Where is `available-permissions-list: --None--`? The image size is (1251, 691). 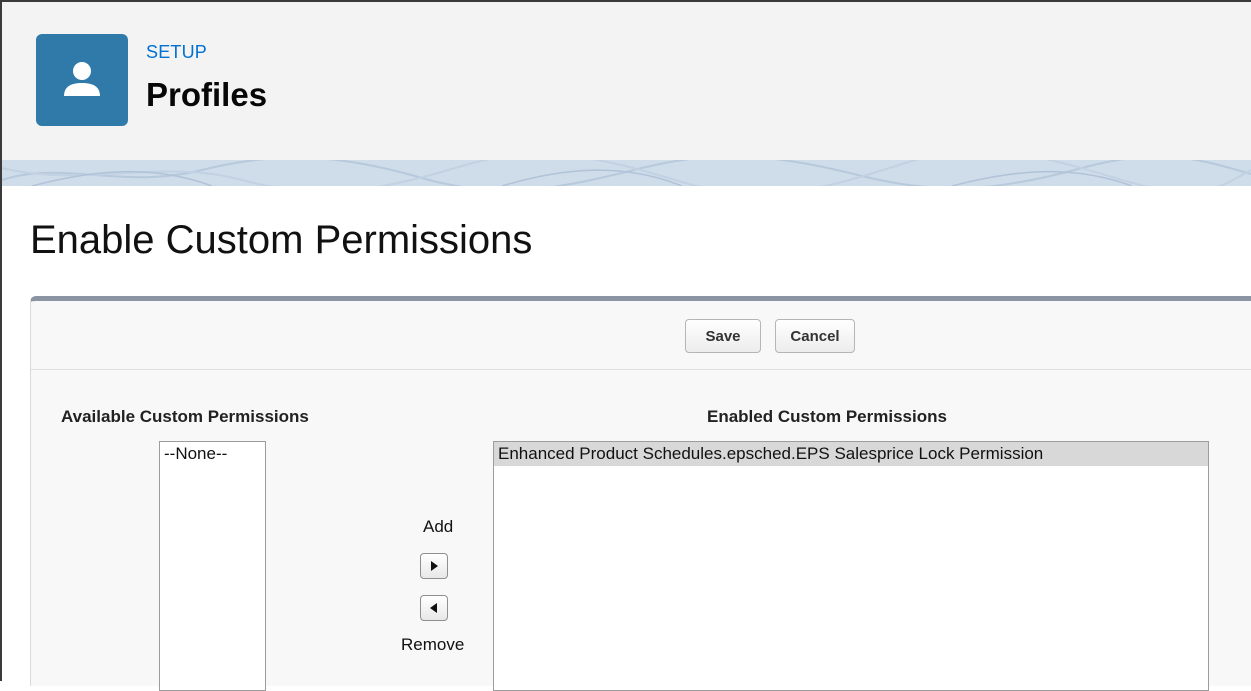
available-permissions-list: --None-- is located at coordinates (212, 566).